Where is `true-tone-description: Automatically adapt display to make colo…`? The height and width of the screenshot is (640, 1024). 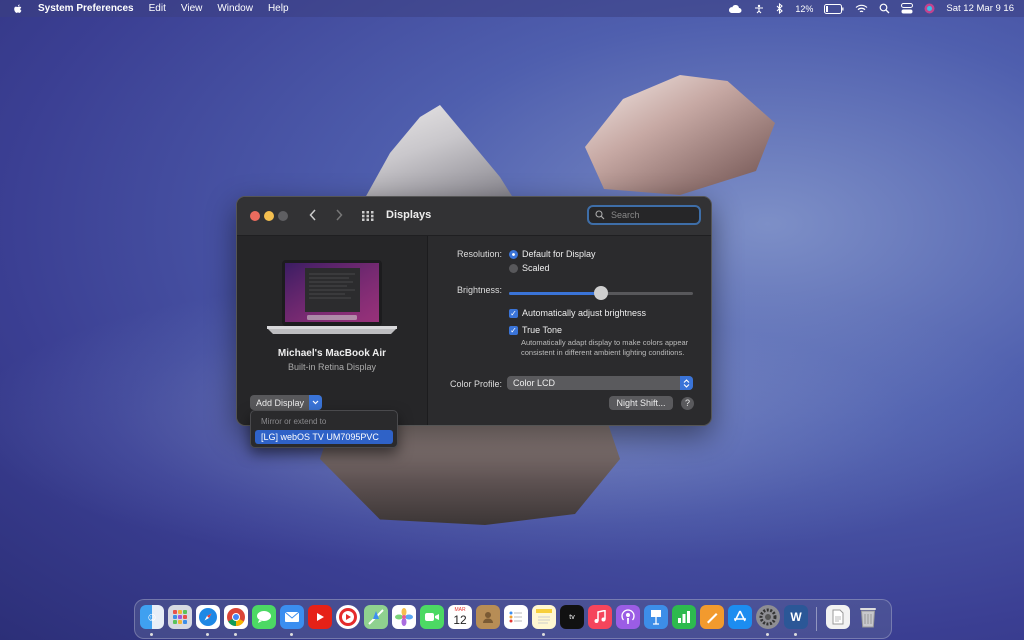
true-tone-description: Automatically adapt display to make colo… is located at coordinates (605, 347).